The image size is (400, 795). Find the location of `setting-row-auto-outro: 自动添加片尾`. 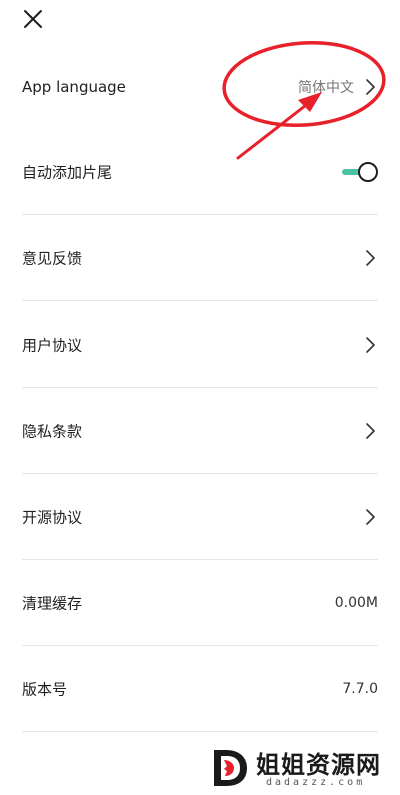

setting-row-auto-outro: 自动添加片尾 is located at coordinates (200, 172).